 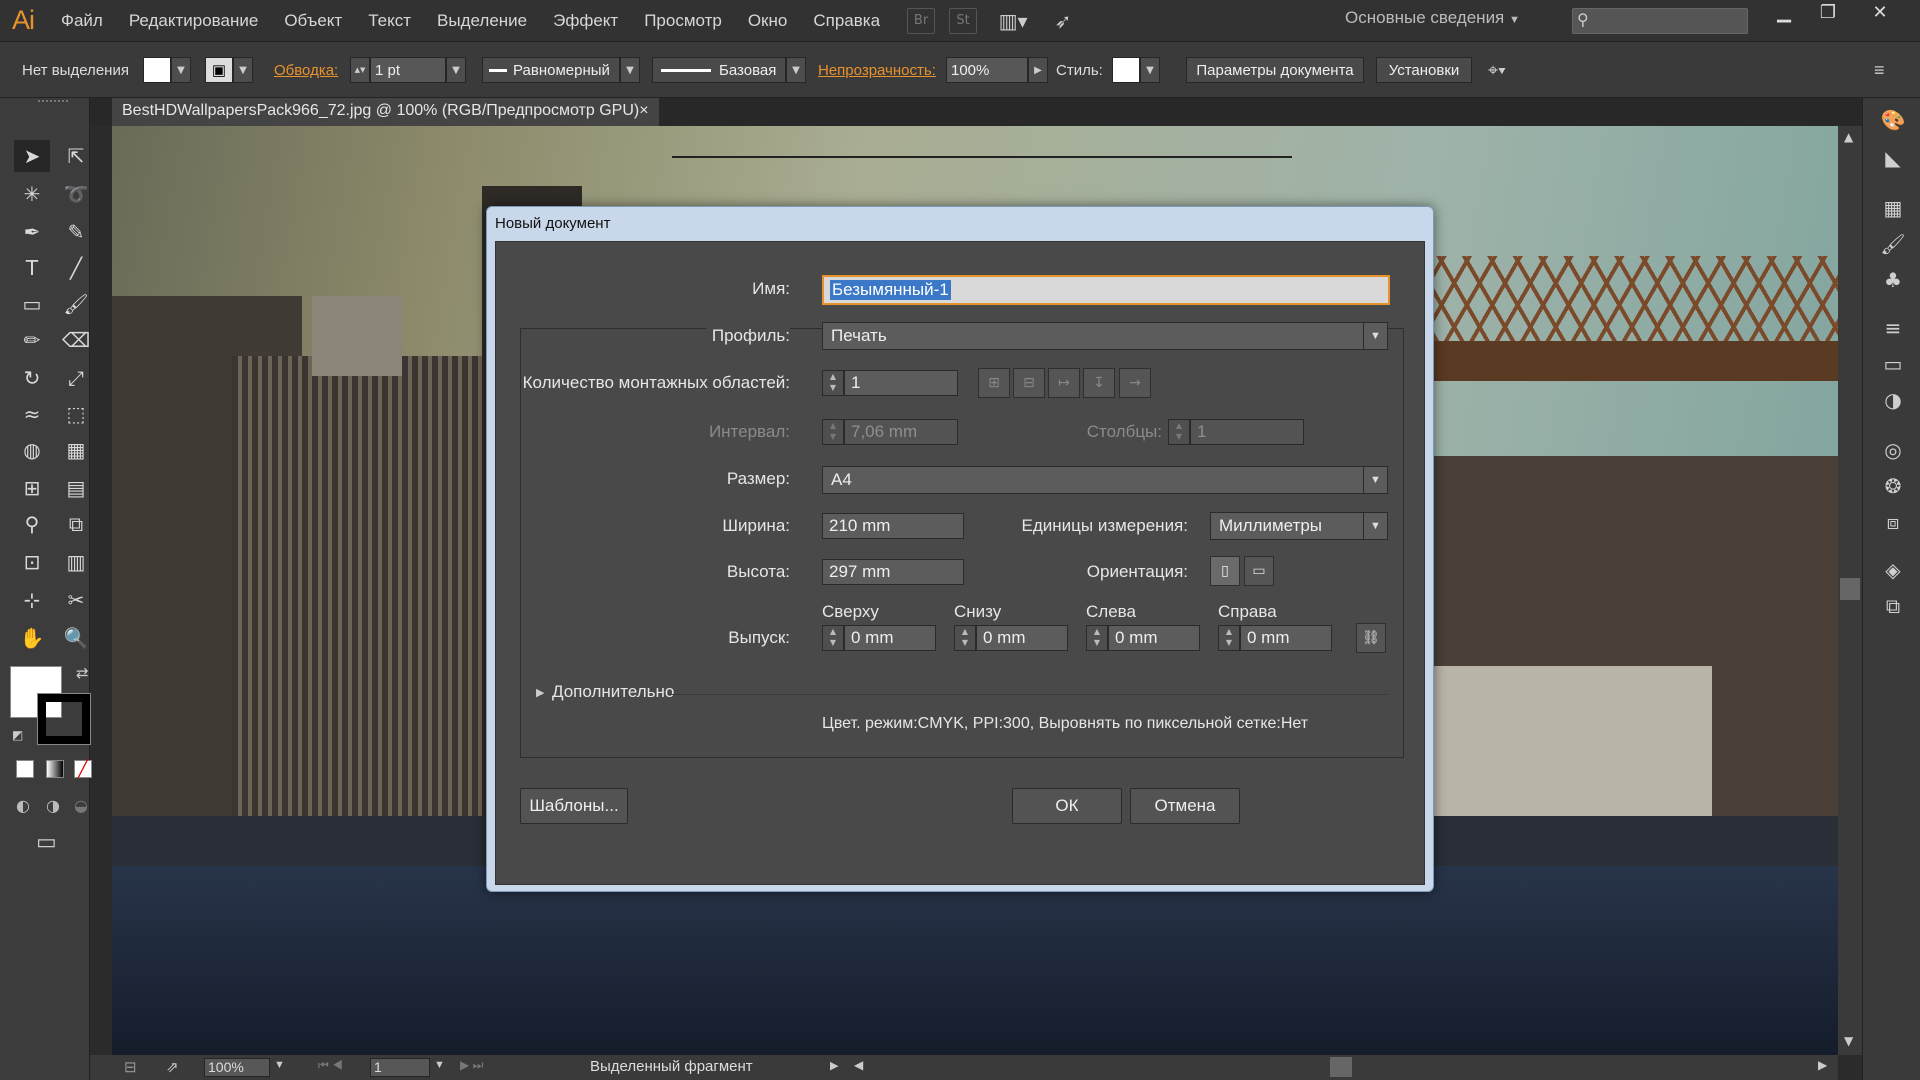 What do you see at coordinates (1022, 638) in the screenshot?
I see `bleed-bottom-field: 0 mm` at bounding box center [1022, 638].